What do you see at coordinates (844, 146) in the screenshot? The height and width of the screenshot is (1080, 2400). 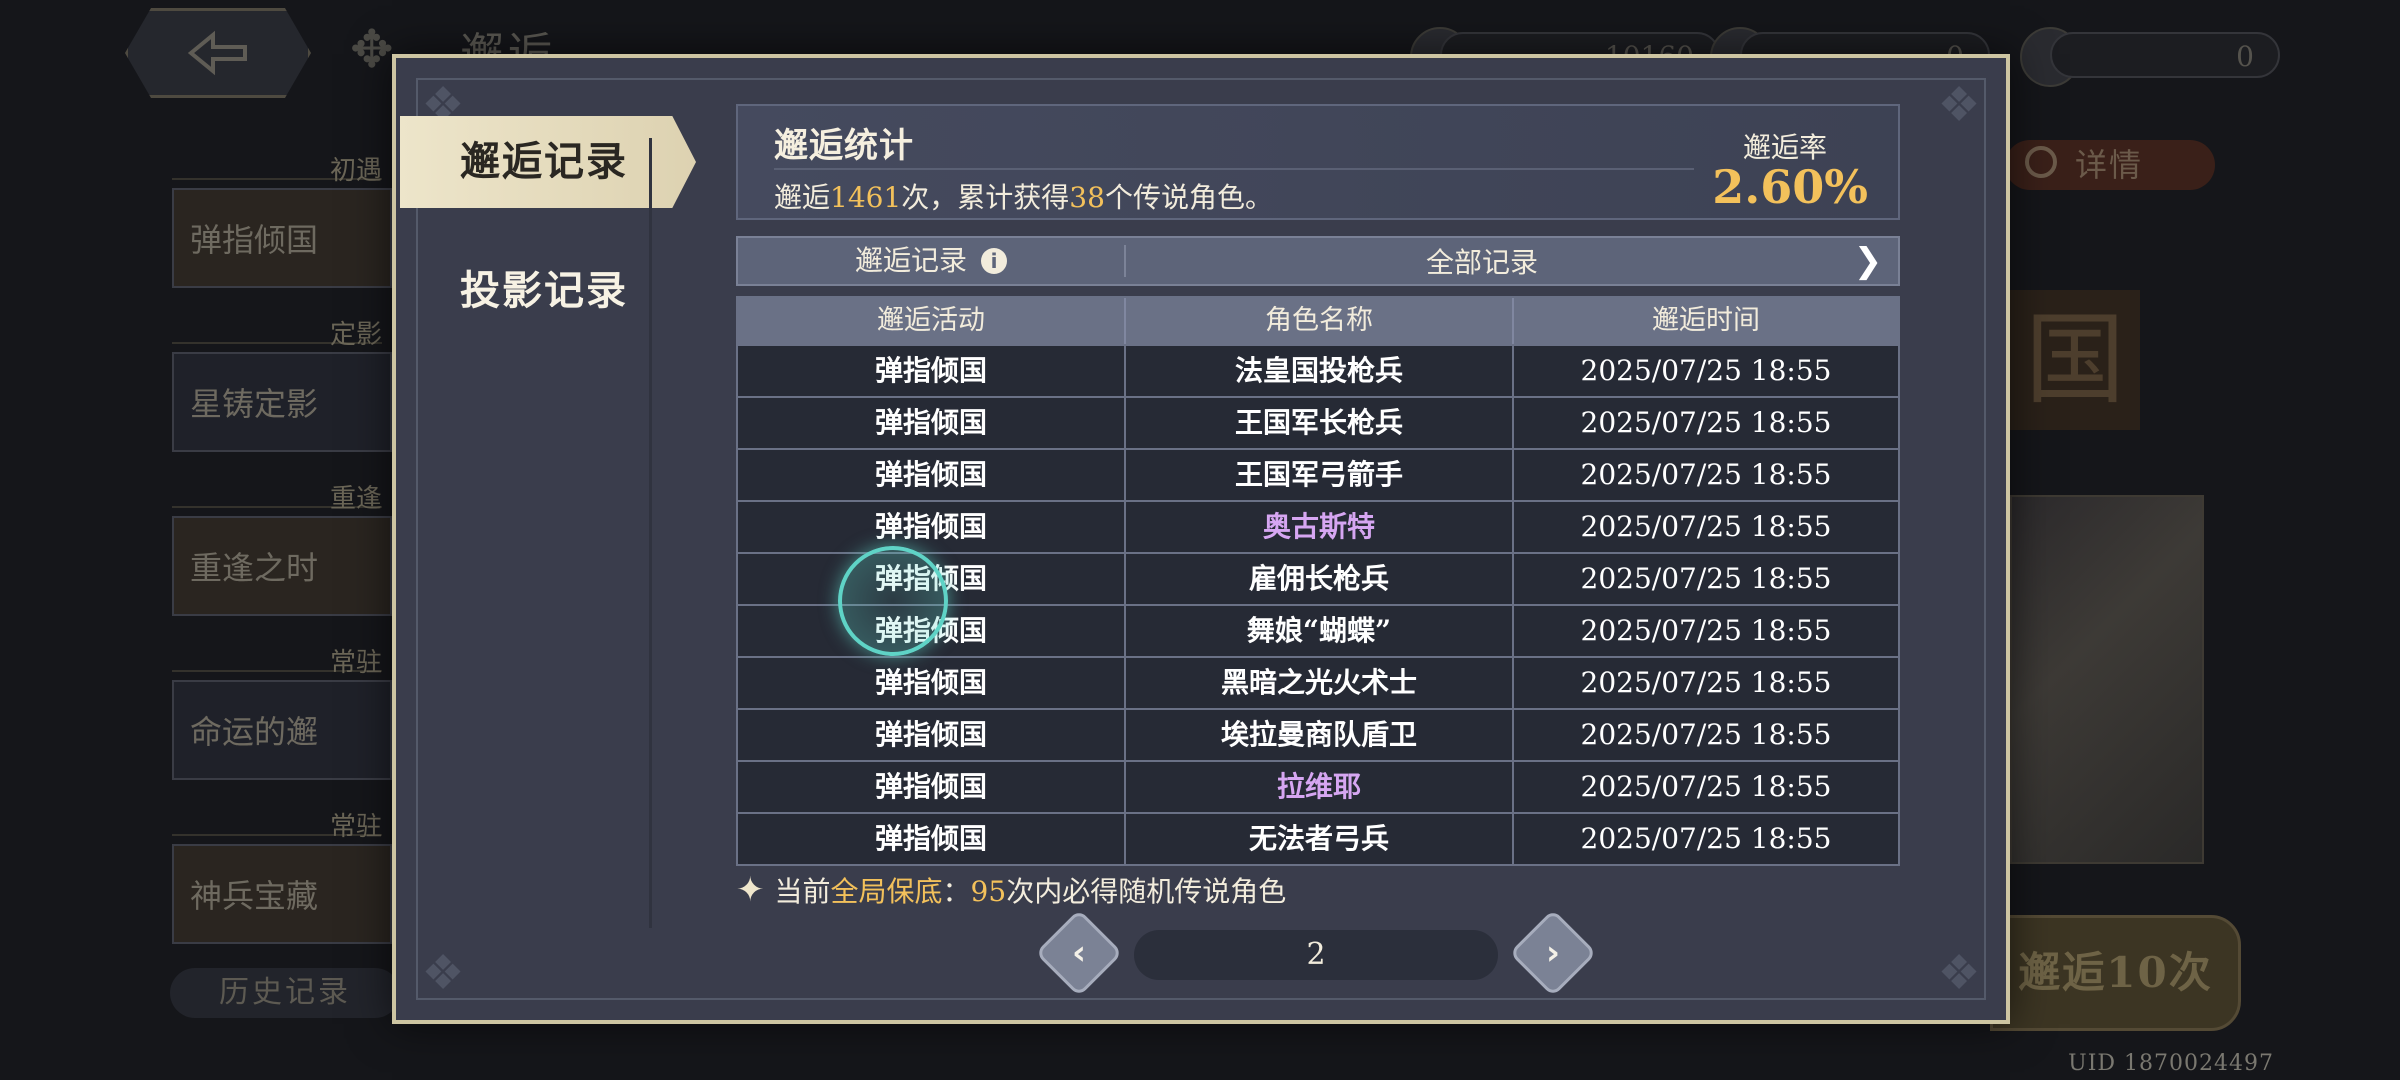 I see `stats-title: 邂逅统计` at bounding box center [844, 146].